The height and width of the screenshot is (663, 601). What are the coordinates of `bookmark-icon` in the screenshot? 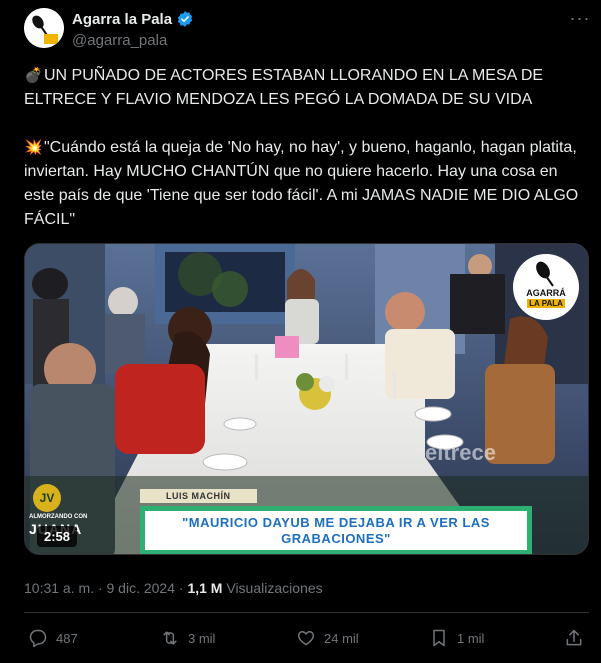 It's located at (439, 638).